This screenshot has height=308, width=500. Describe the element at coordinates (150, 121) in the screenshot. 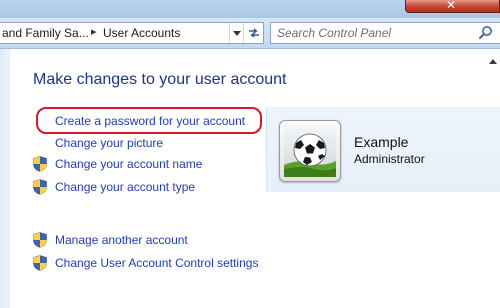

I see `create-password-link: Create a password for your account` at that location.